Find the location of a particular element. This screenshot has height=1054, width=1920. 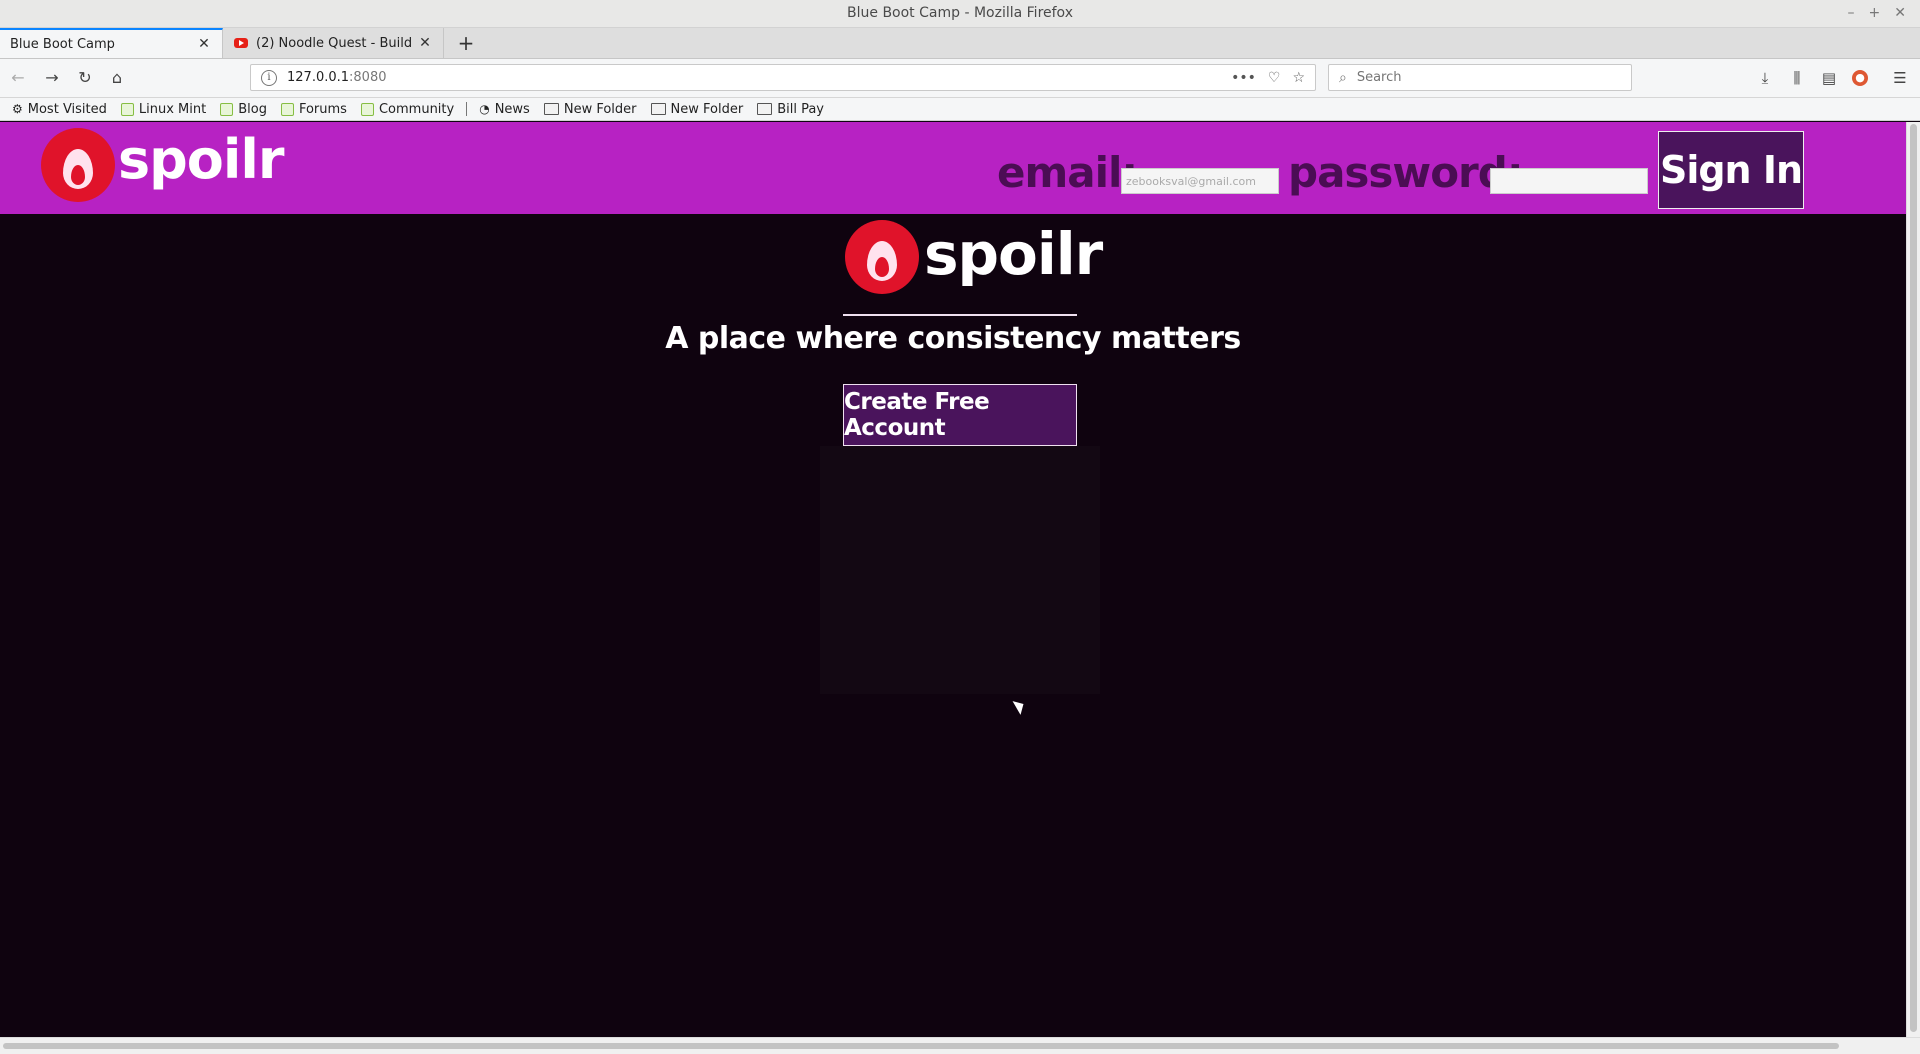

bookmark-new-folder-2: New Folder is located at coordinates (697, 109).